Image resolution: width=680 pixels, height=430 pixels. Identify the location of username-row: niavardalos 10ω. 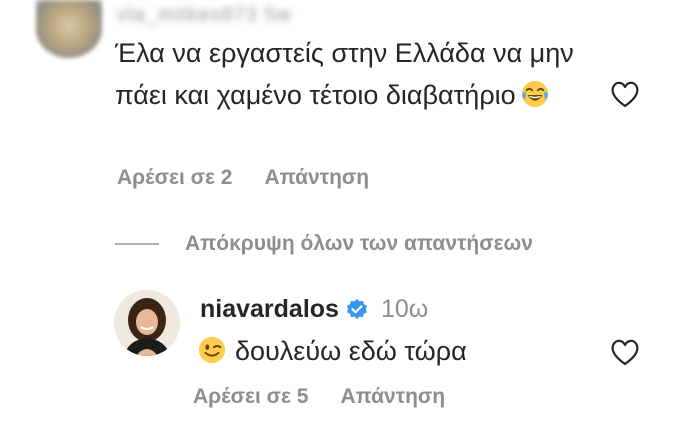
(314, 309).